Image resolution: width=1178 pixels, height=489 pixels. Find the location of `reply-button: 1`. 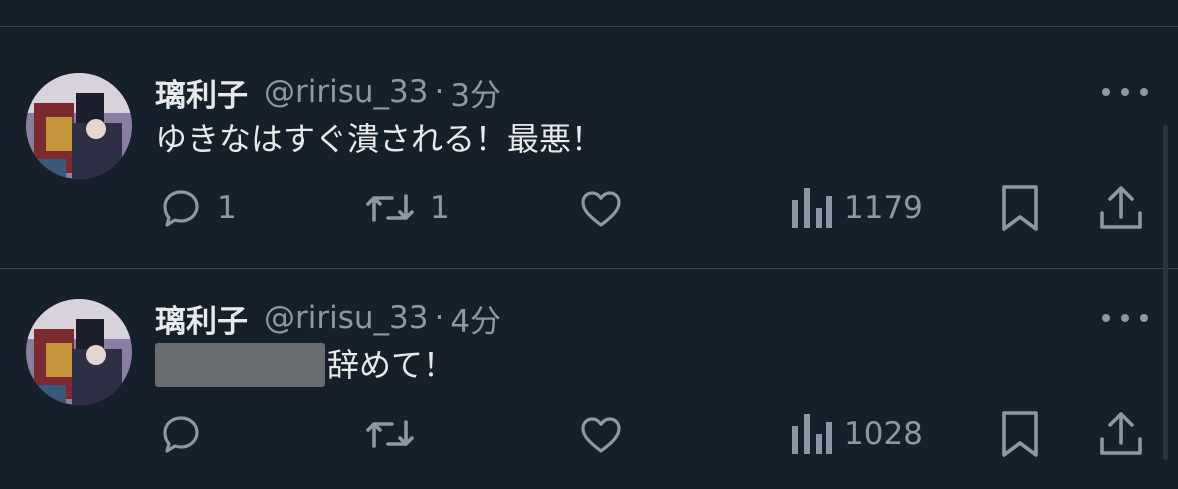

reply-button: 1 is located at coordinates (197, 208).